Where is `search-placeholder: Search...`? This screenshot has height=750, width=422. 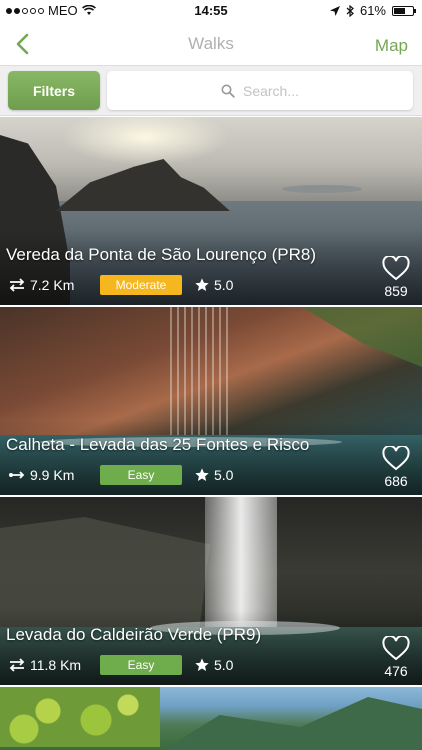
search-placeholder: Search... is located at coordinates (271, 90).